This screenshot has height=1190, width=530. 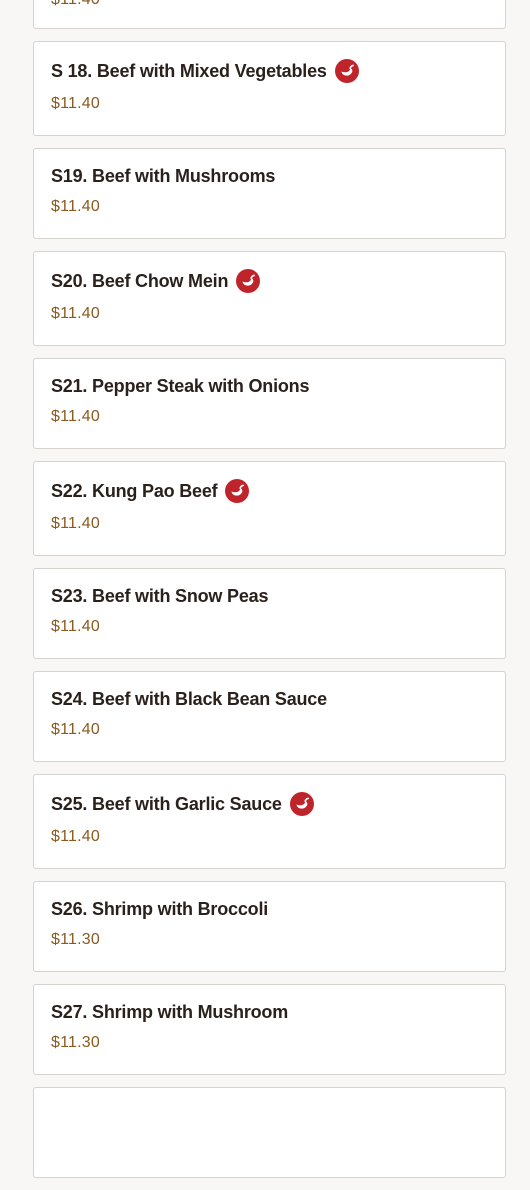 What do you see at coordinates (269, 14) in the screenshot?
I see `menu-item-card: $11.40` at bounding box center [269, 14].